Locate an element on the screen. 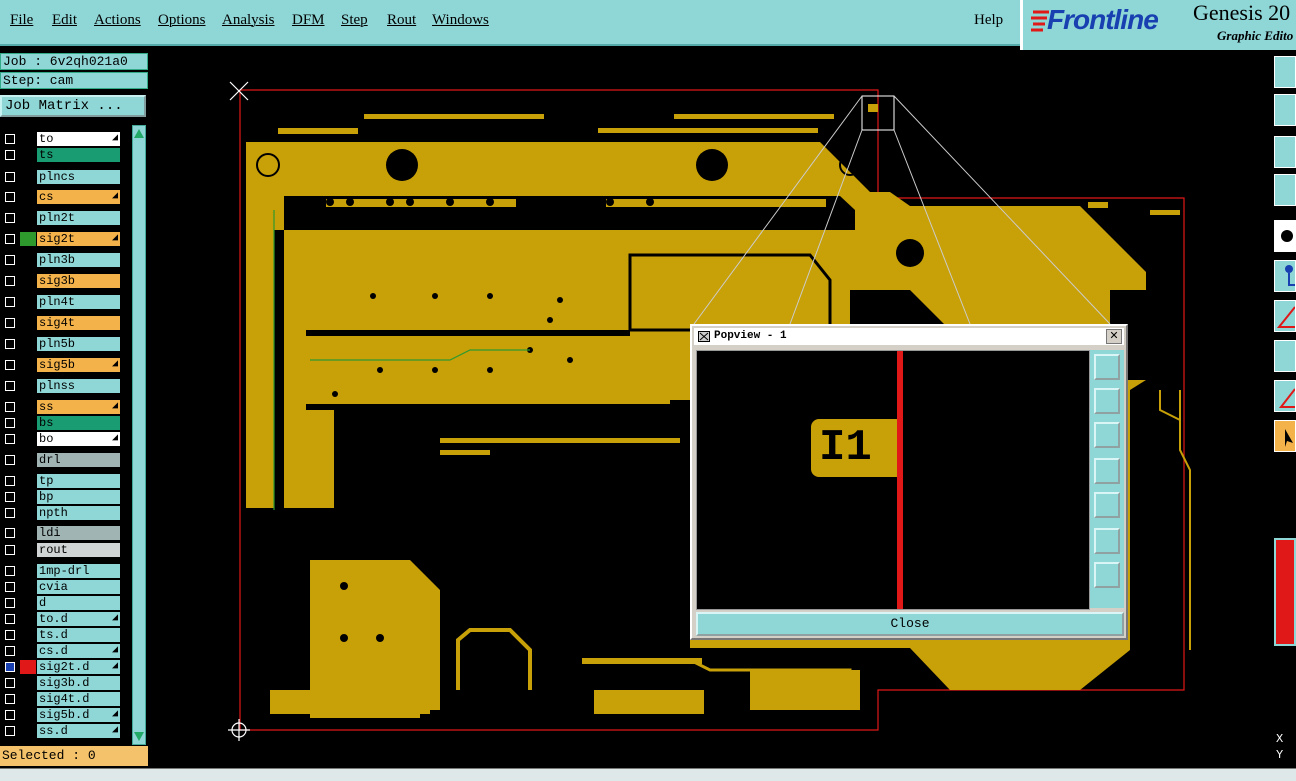 The width and height of the screenshot is (1296, 781). layer-row-plncs: plncs is located at coordinates (61, 177).